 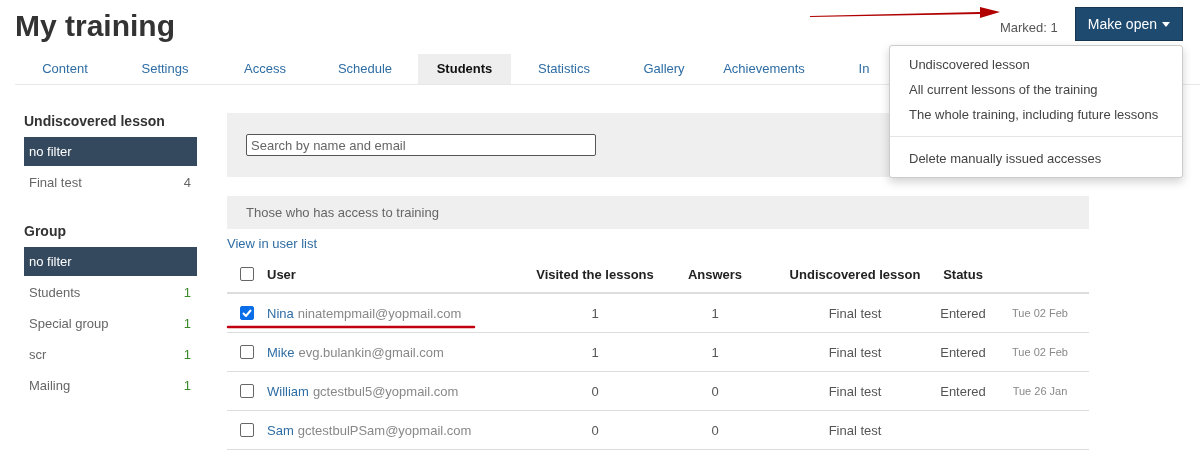 What do you see at coordinates (110, 292) in the screenshot?
I see `filter-item: Students 1` at bounding box center [110, 292].